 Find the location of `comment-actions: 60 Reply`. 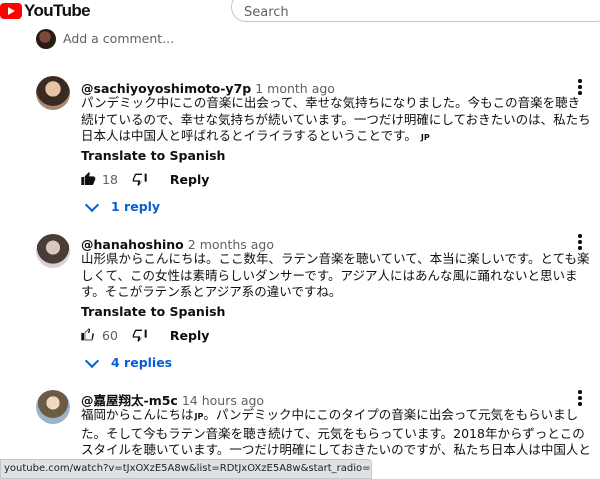

comment-actions: 60 Reply is located at coordinates (144, 335).